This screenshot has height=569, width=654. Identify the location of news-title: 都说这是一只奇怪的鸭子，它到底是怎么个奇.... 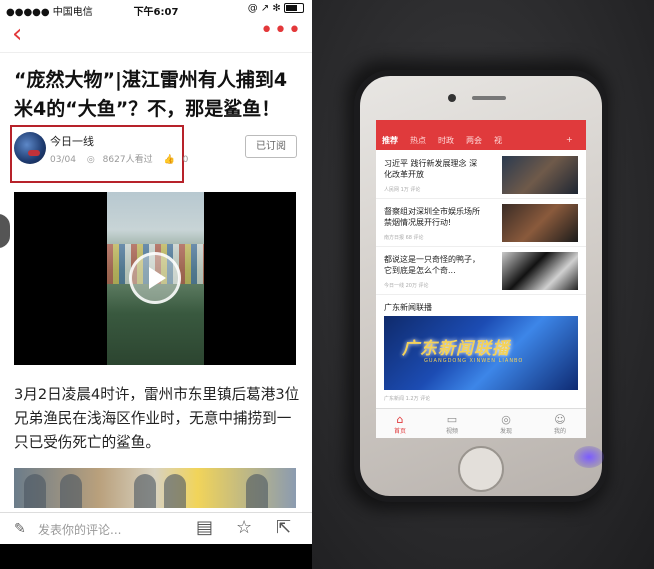
(432, 265).